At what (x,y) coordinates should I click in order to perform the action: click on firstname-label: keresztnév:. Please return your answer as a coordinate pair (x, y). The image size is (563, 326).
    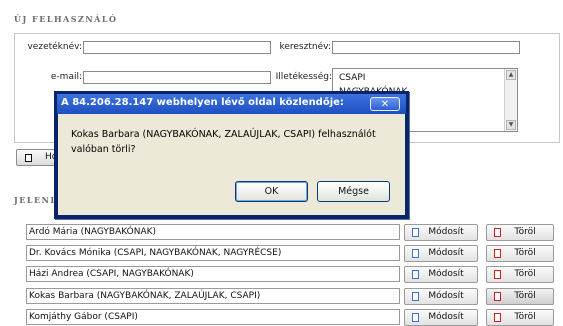
    Looking at the image, I should click on (305, 47).